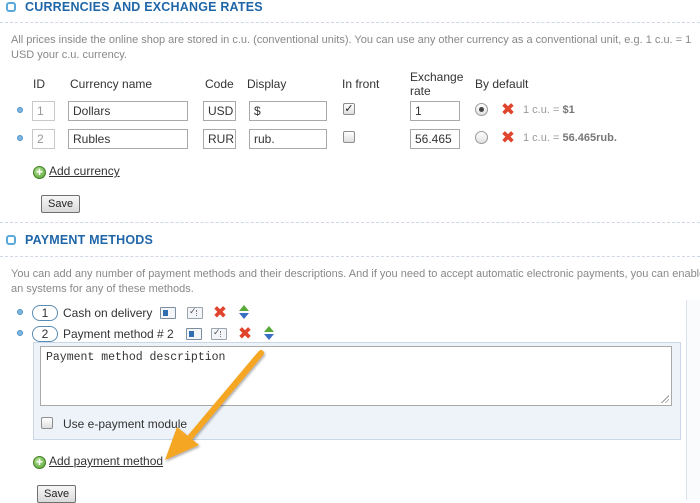 The image size is (700, 503). Describe the element at coordinates (437, 84) in the screenshot. I see `header-exchange-rate: Exchange rate` at that location.